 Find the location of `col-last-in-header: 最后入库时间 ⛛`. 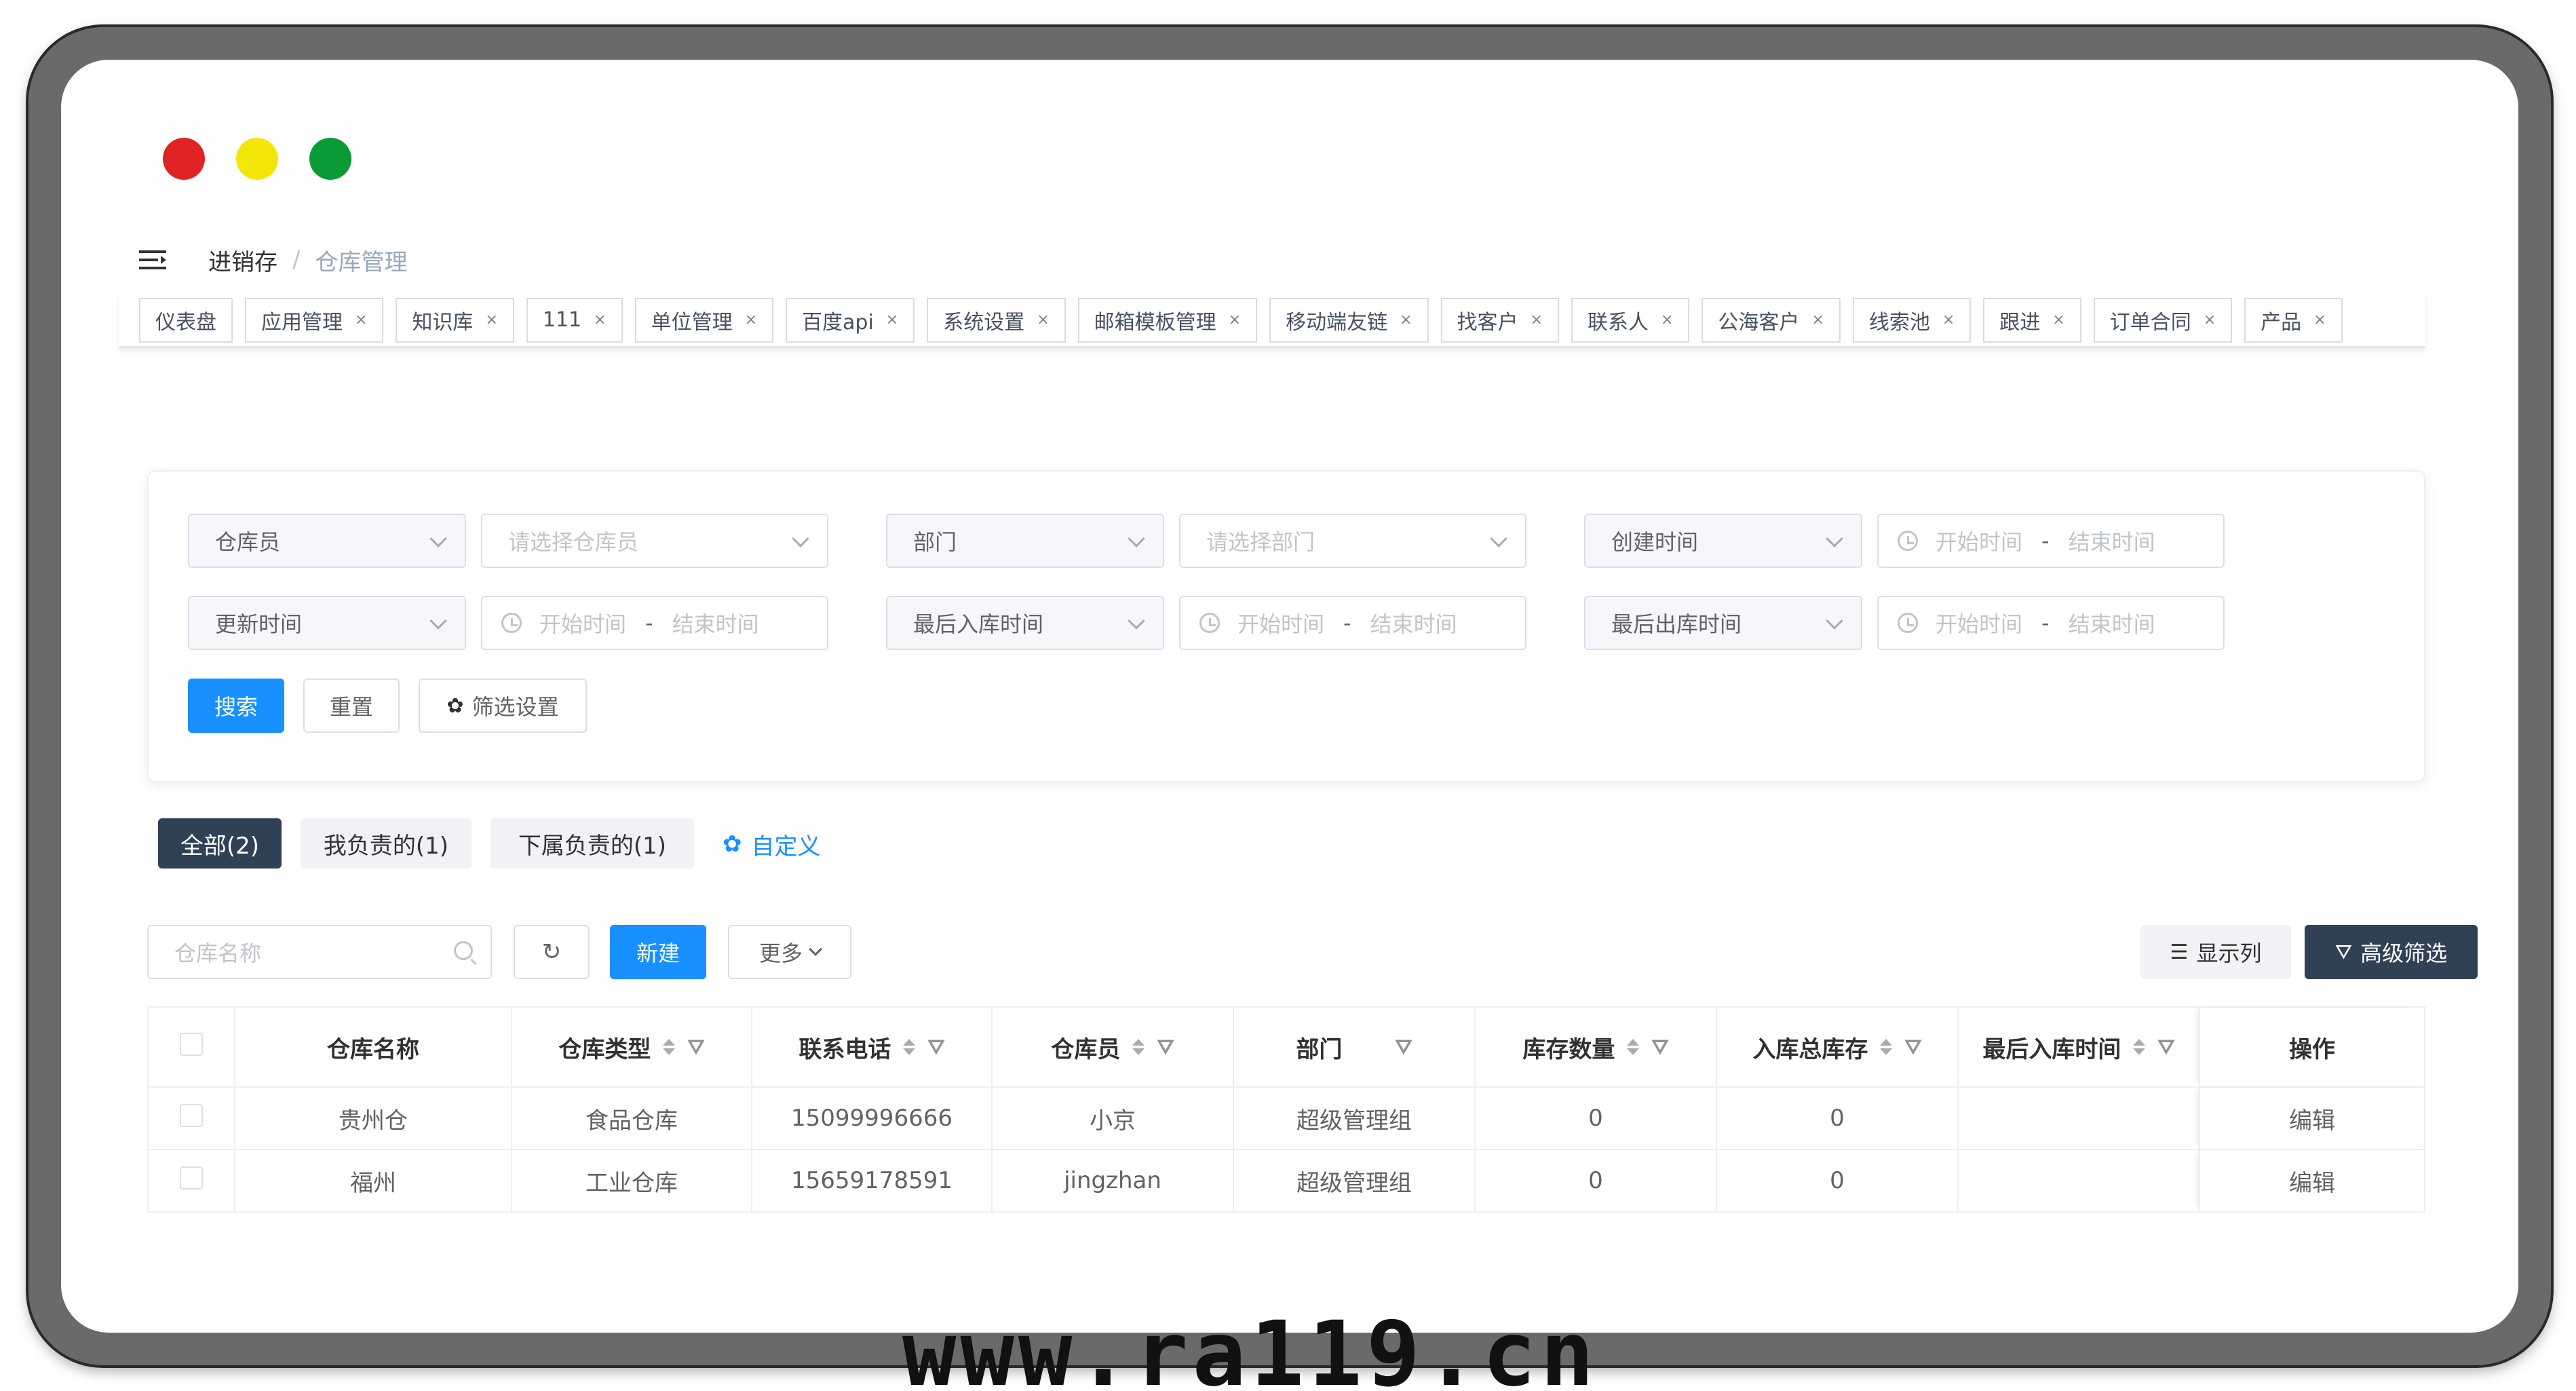

col-last-in-header: 最后入库时间 ⛛ is located at coordinates (2078, 1047).